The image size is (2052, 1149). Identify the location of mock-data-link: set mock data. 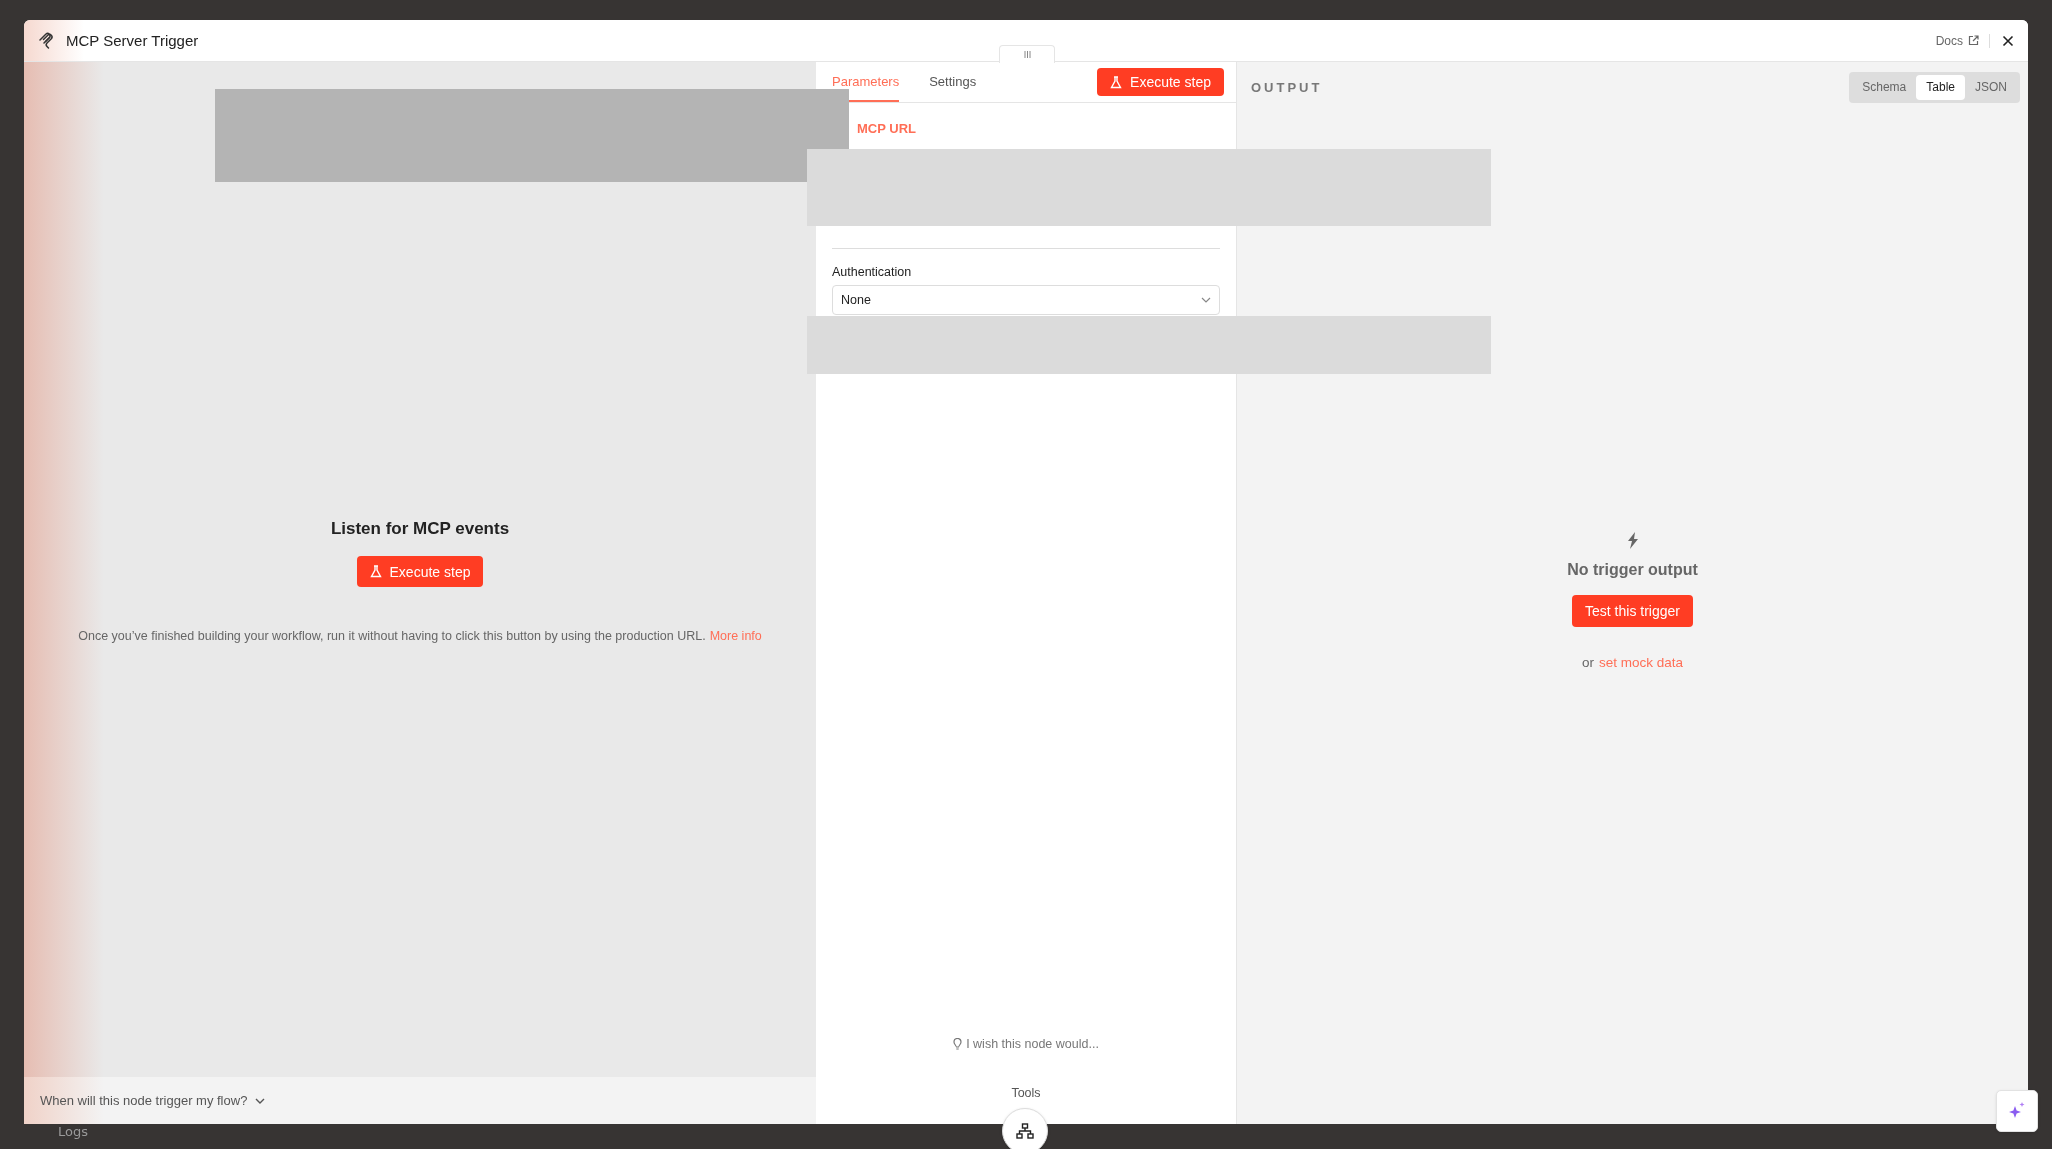
(1641, 662).